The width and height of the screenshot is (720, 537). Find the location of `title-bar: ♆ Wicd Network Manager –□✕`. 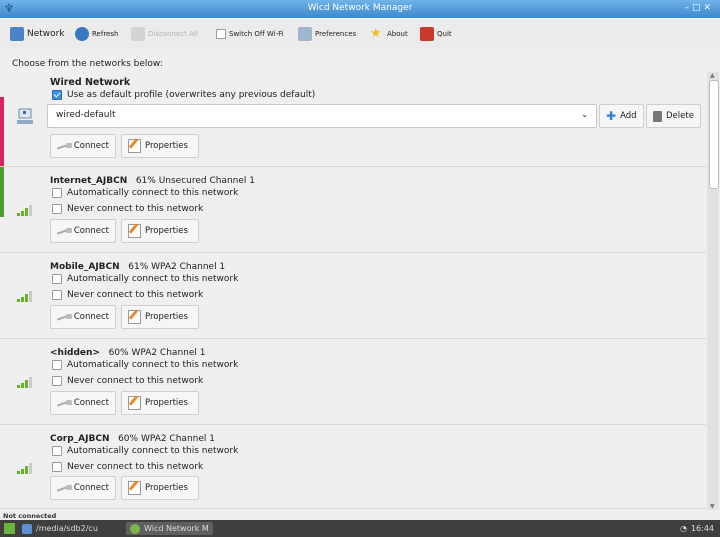

title-bar: ♆ Wicd Network Manager –□✕ is located at coordinates (360, 9).